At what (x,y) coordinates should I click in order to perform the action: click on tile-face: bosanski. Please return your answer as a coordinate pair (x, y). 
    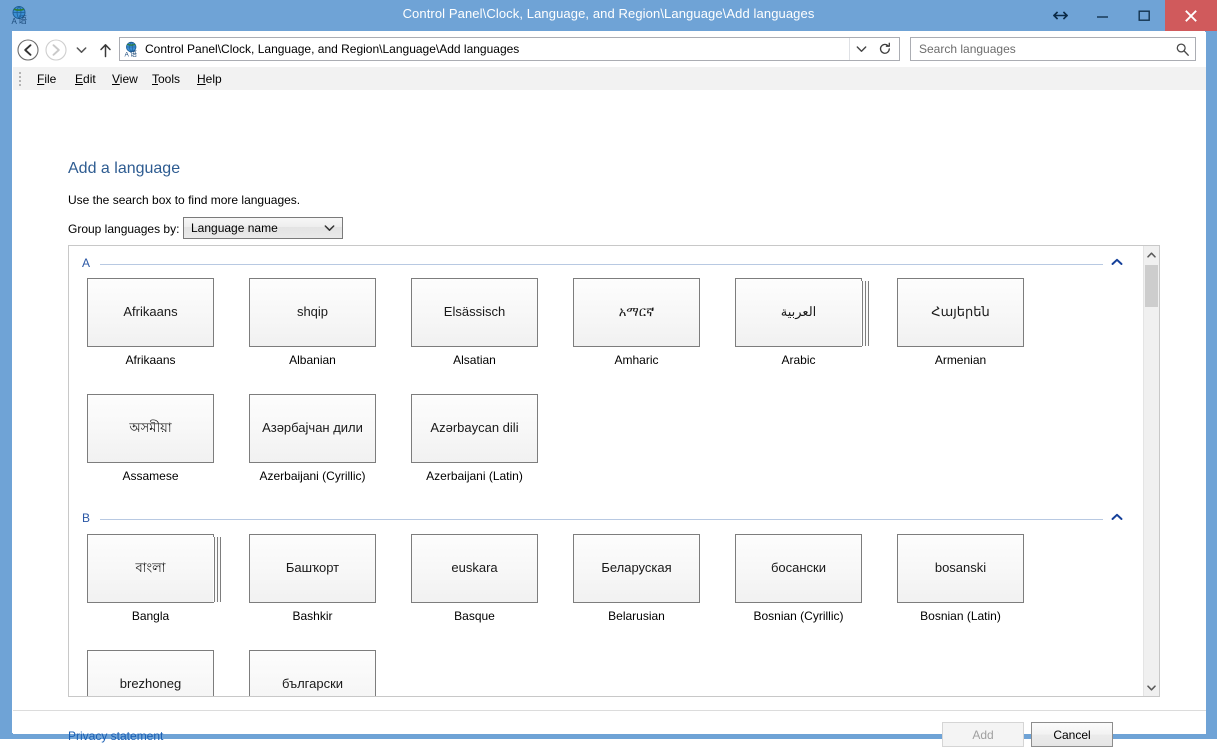
    Looking at the image, I should click on (960, 568).